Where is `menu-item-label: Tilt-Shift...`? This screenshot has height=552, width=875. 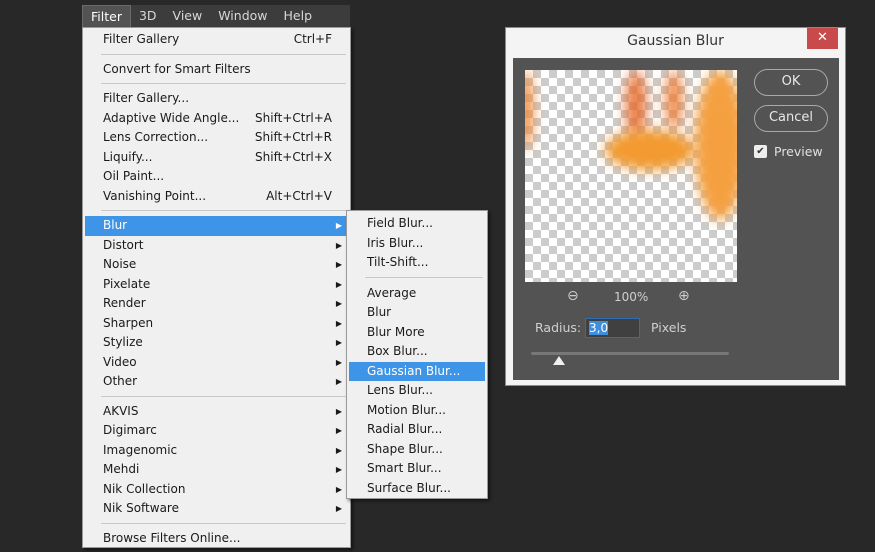 menu-item-label: Tilt-Shift... is located at coordinates (398, 262).